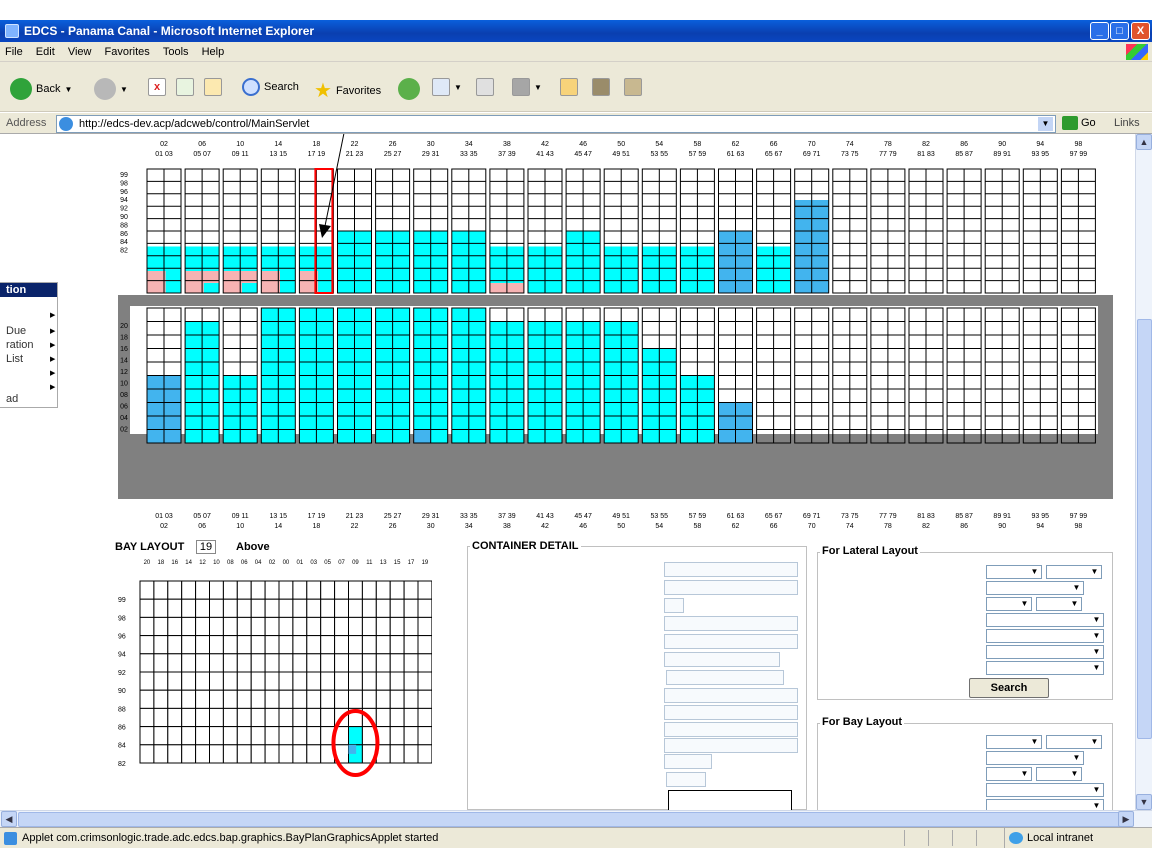 This screenshot has width=1152, height=848. Describe the element at coordinates (347, 90) in the screenshot. I see `favorites-button: ★ Favorites` at that location.